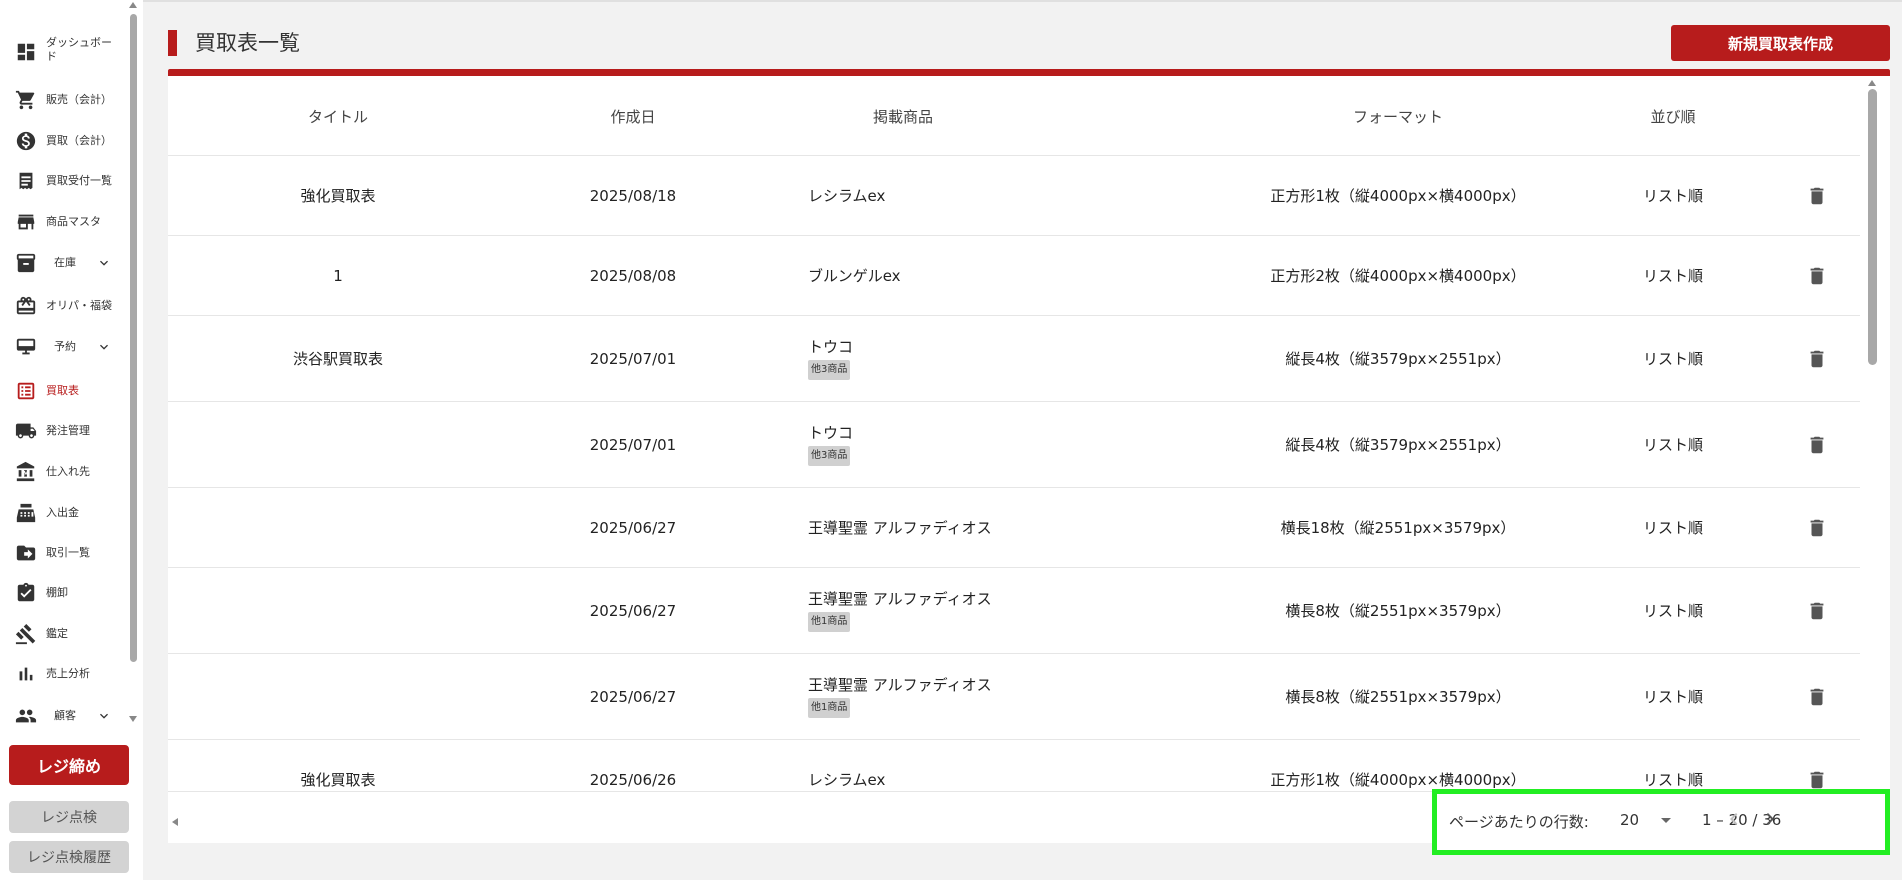 The height and width of the screenshot is (880, 1902). I want to click on sidebar-item-2: 買取（会計）, so click(64, 141).